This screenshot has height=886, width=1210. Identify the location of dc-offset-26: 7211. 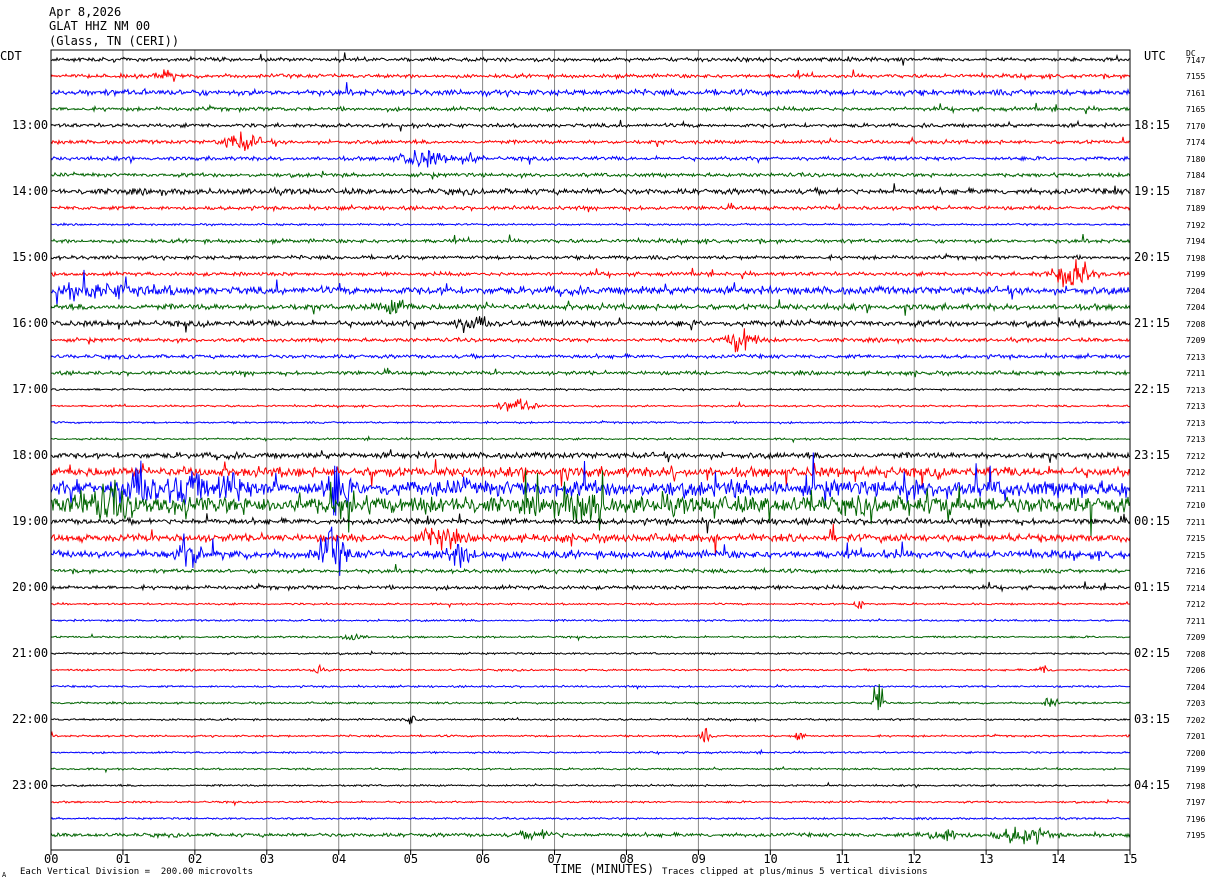
(1196, 489).